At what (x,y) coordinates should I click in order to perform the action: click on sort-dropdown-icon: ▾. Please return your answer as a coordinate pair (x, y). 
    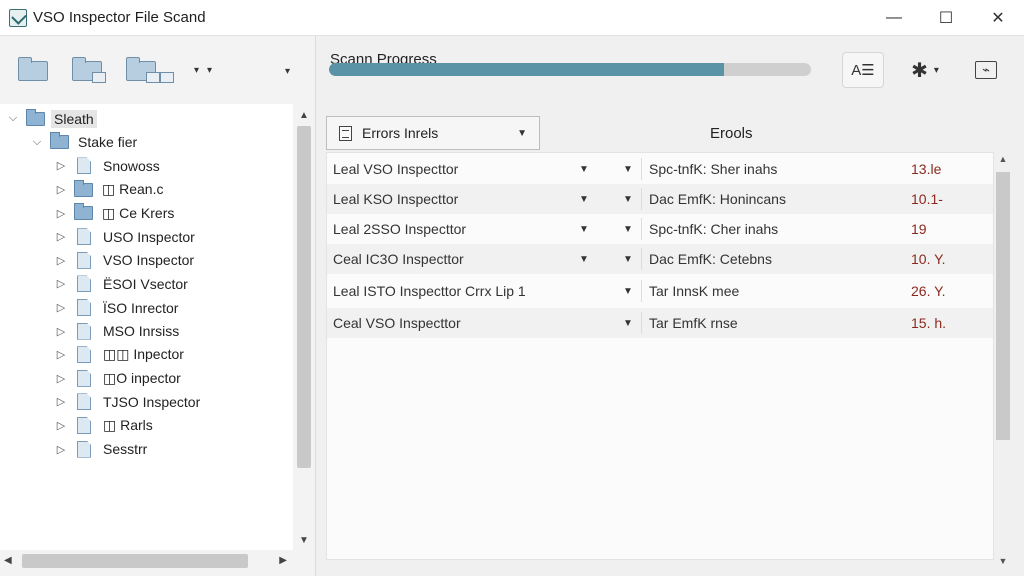
    Looking at the image, I should click on (209, 70).